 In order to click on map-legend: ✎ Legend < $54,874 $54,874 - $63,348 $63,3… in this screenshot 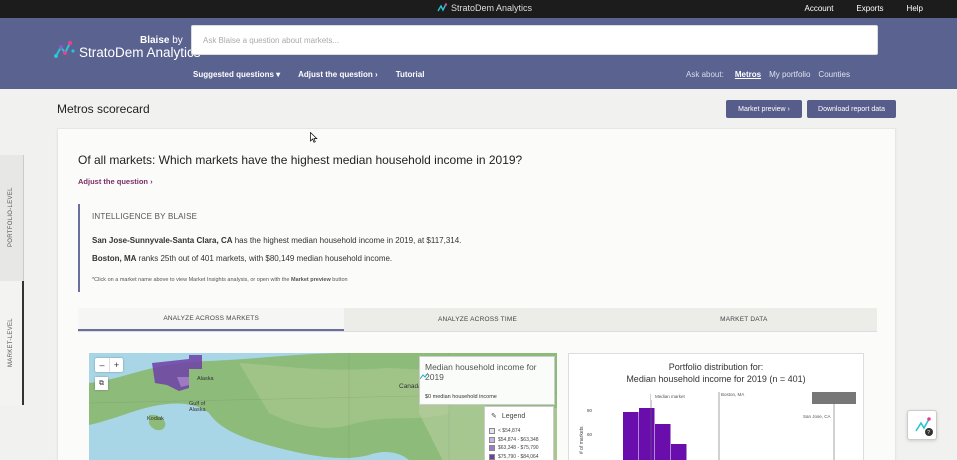, I will do `click(519, 433)`.